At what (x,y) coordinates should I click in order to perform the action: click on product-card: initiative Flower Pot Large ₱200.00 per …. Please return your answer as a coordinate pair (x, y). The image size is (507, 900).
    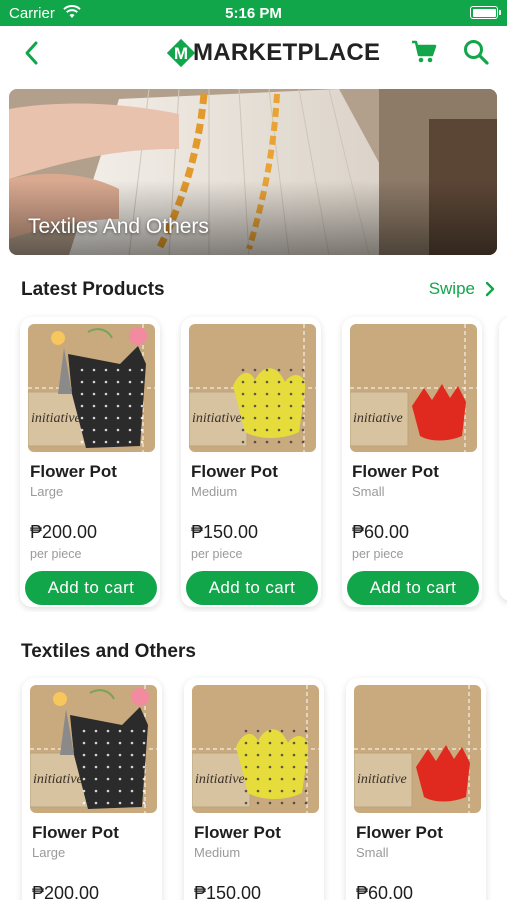
    Looking at the image, I should click on (90, 462).